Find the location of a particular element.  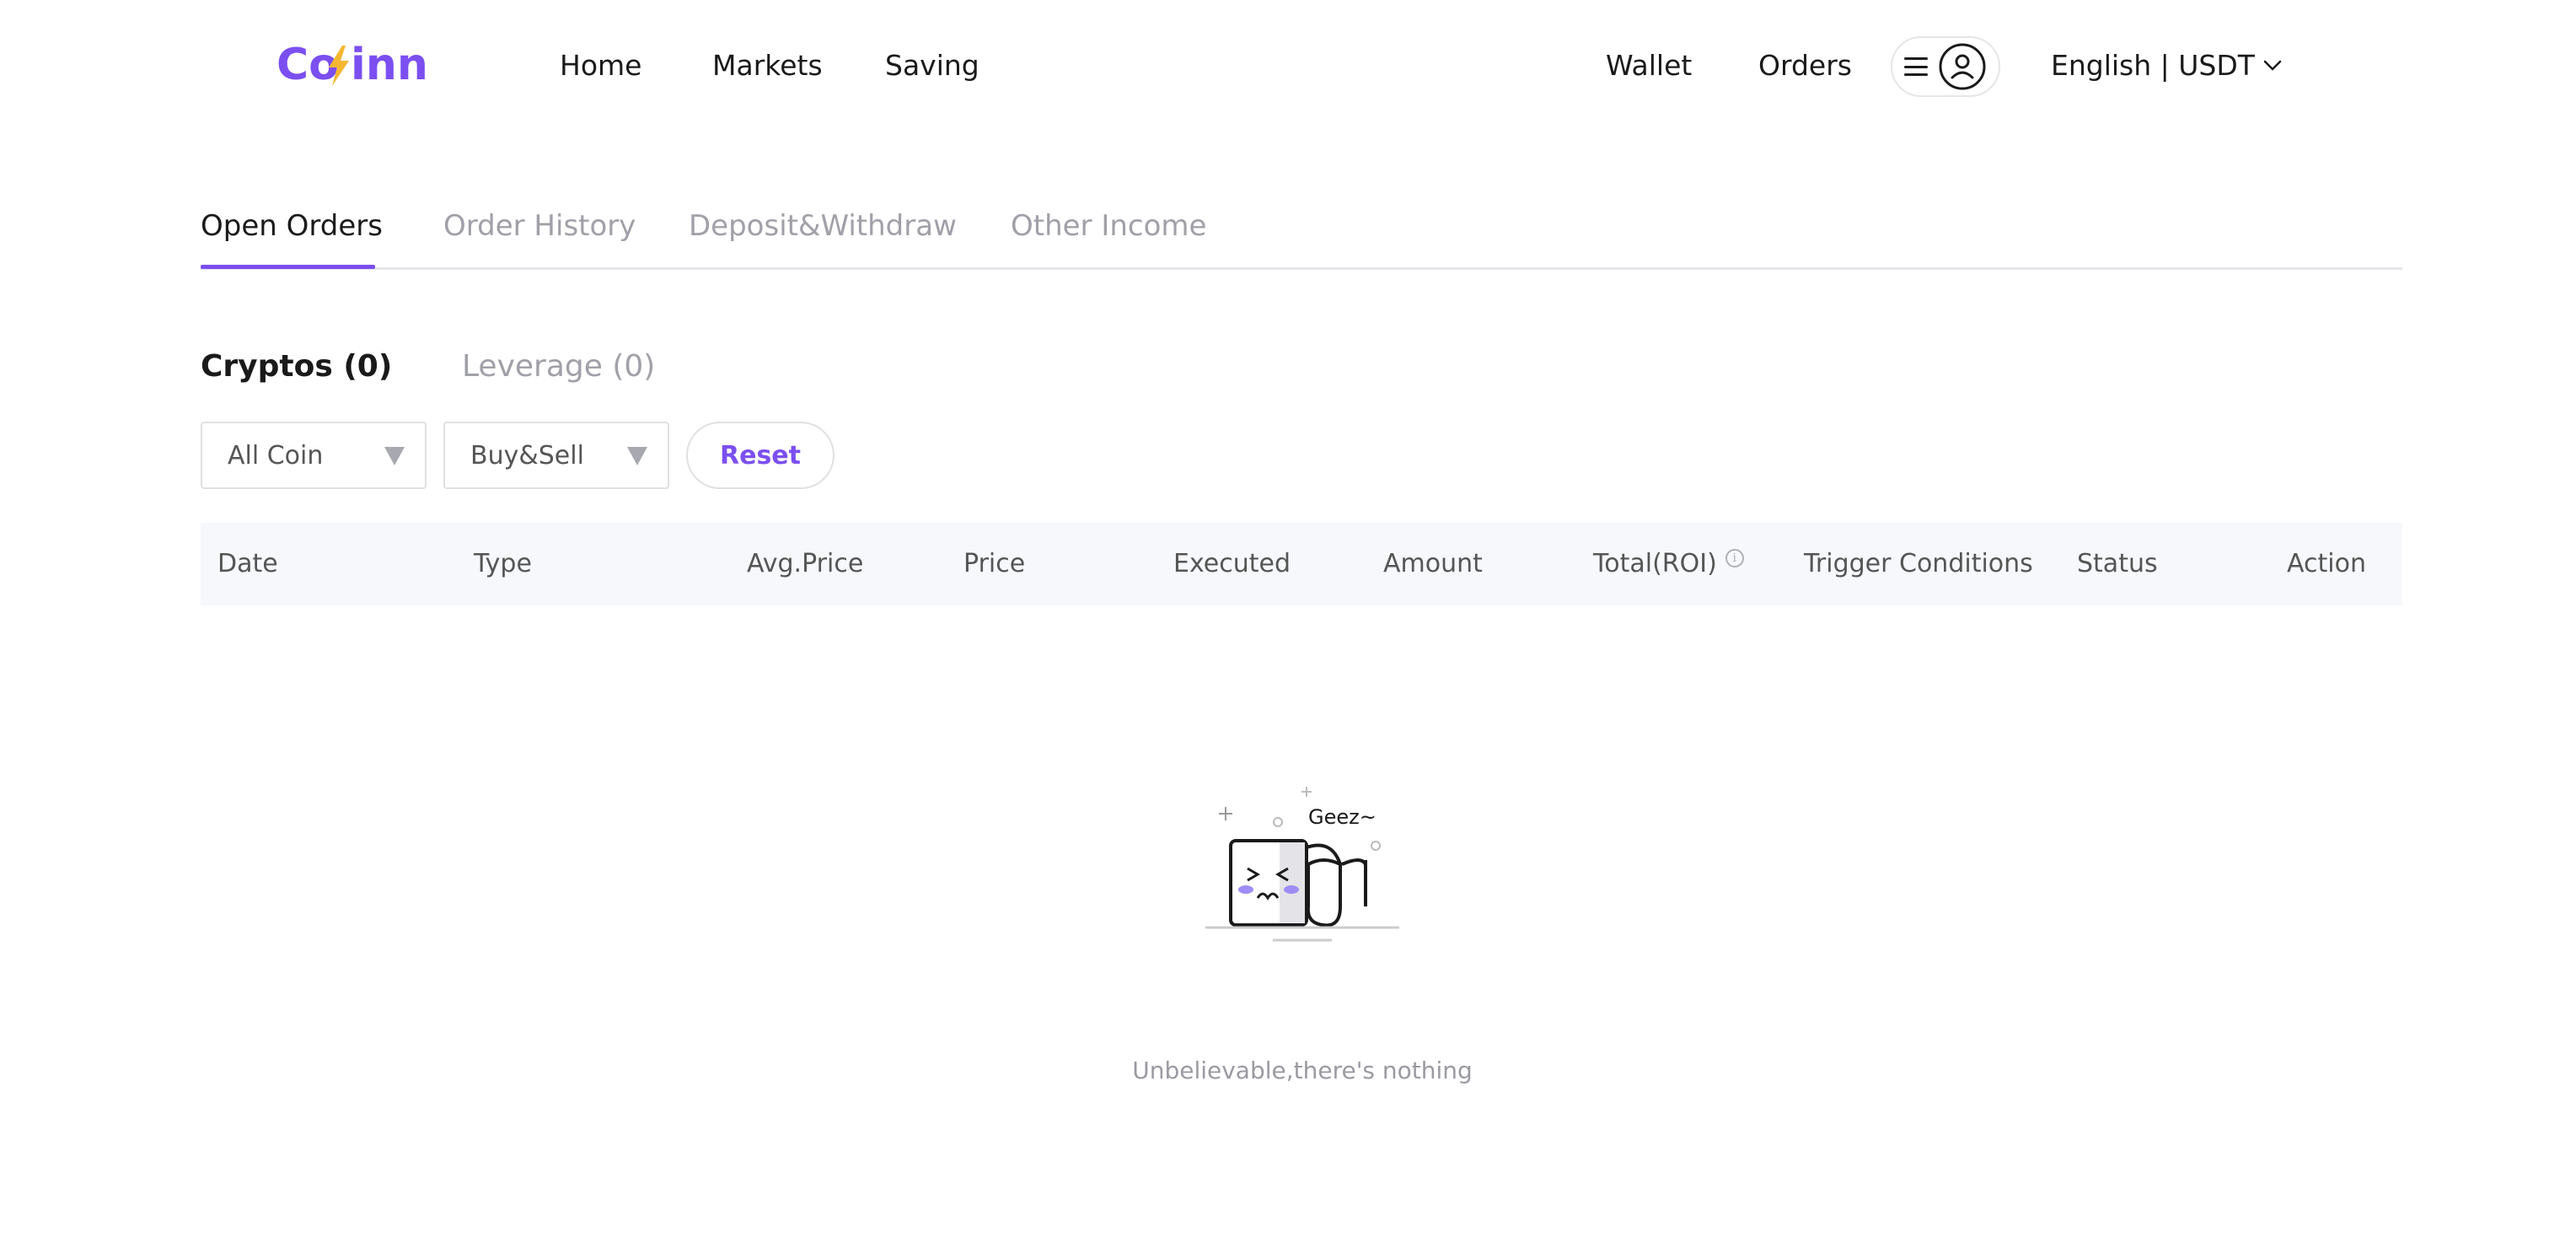

column-executed: Executed is located at coordinates (1232, 564).